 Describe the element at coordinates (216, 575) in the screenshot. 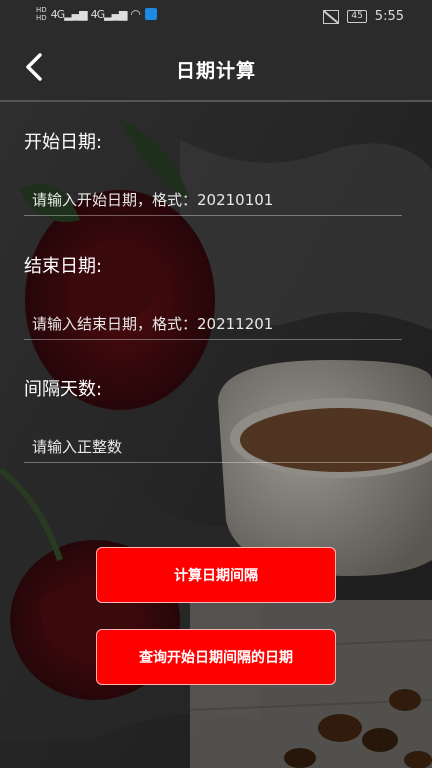

I see `calc-interval-button: 计算日期间隔` at that location.